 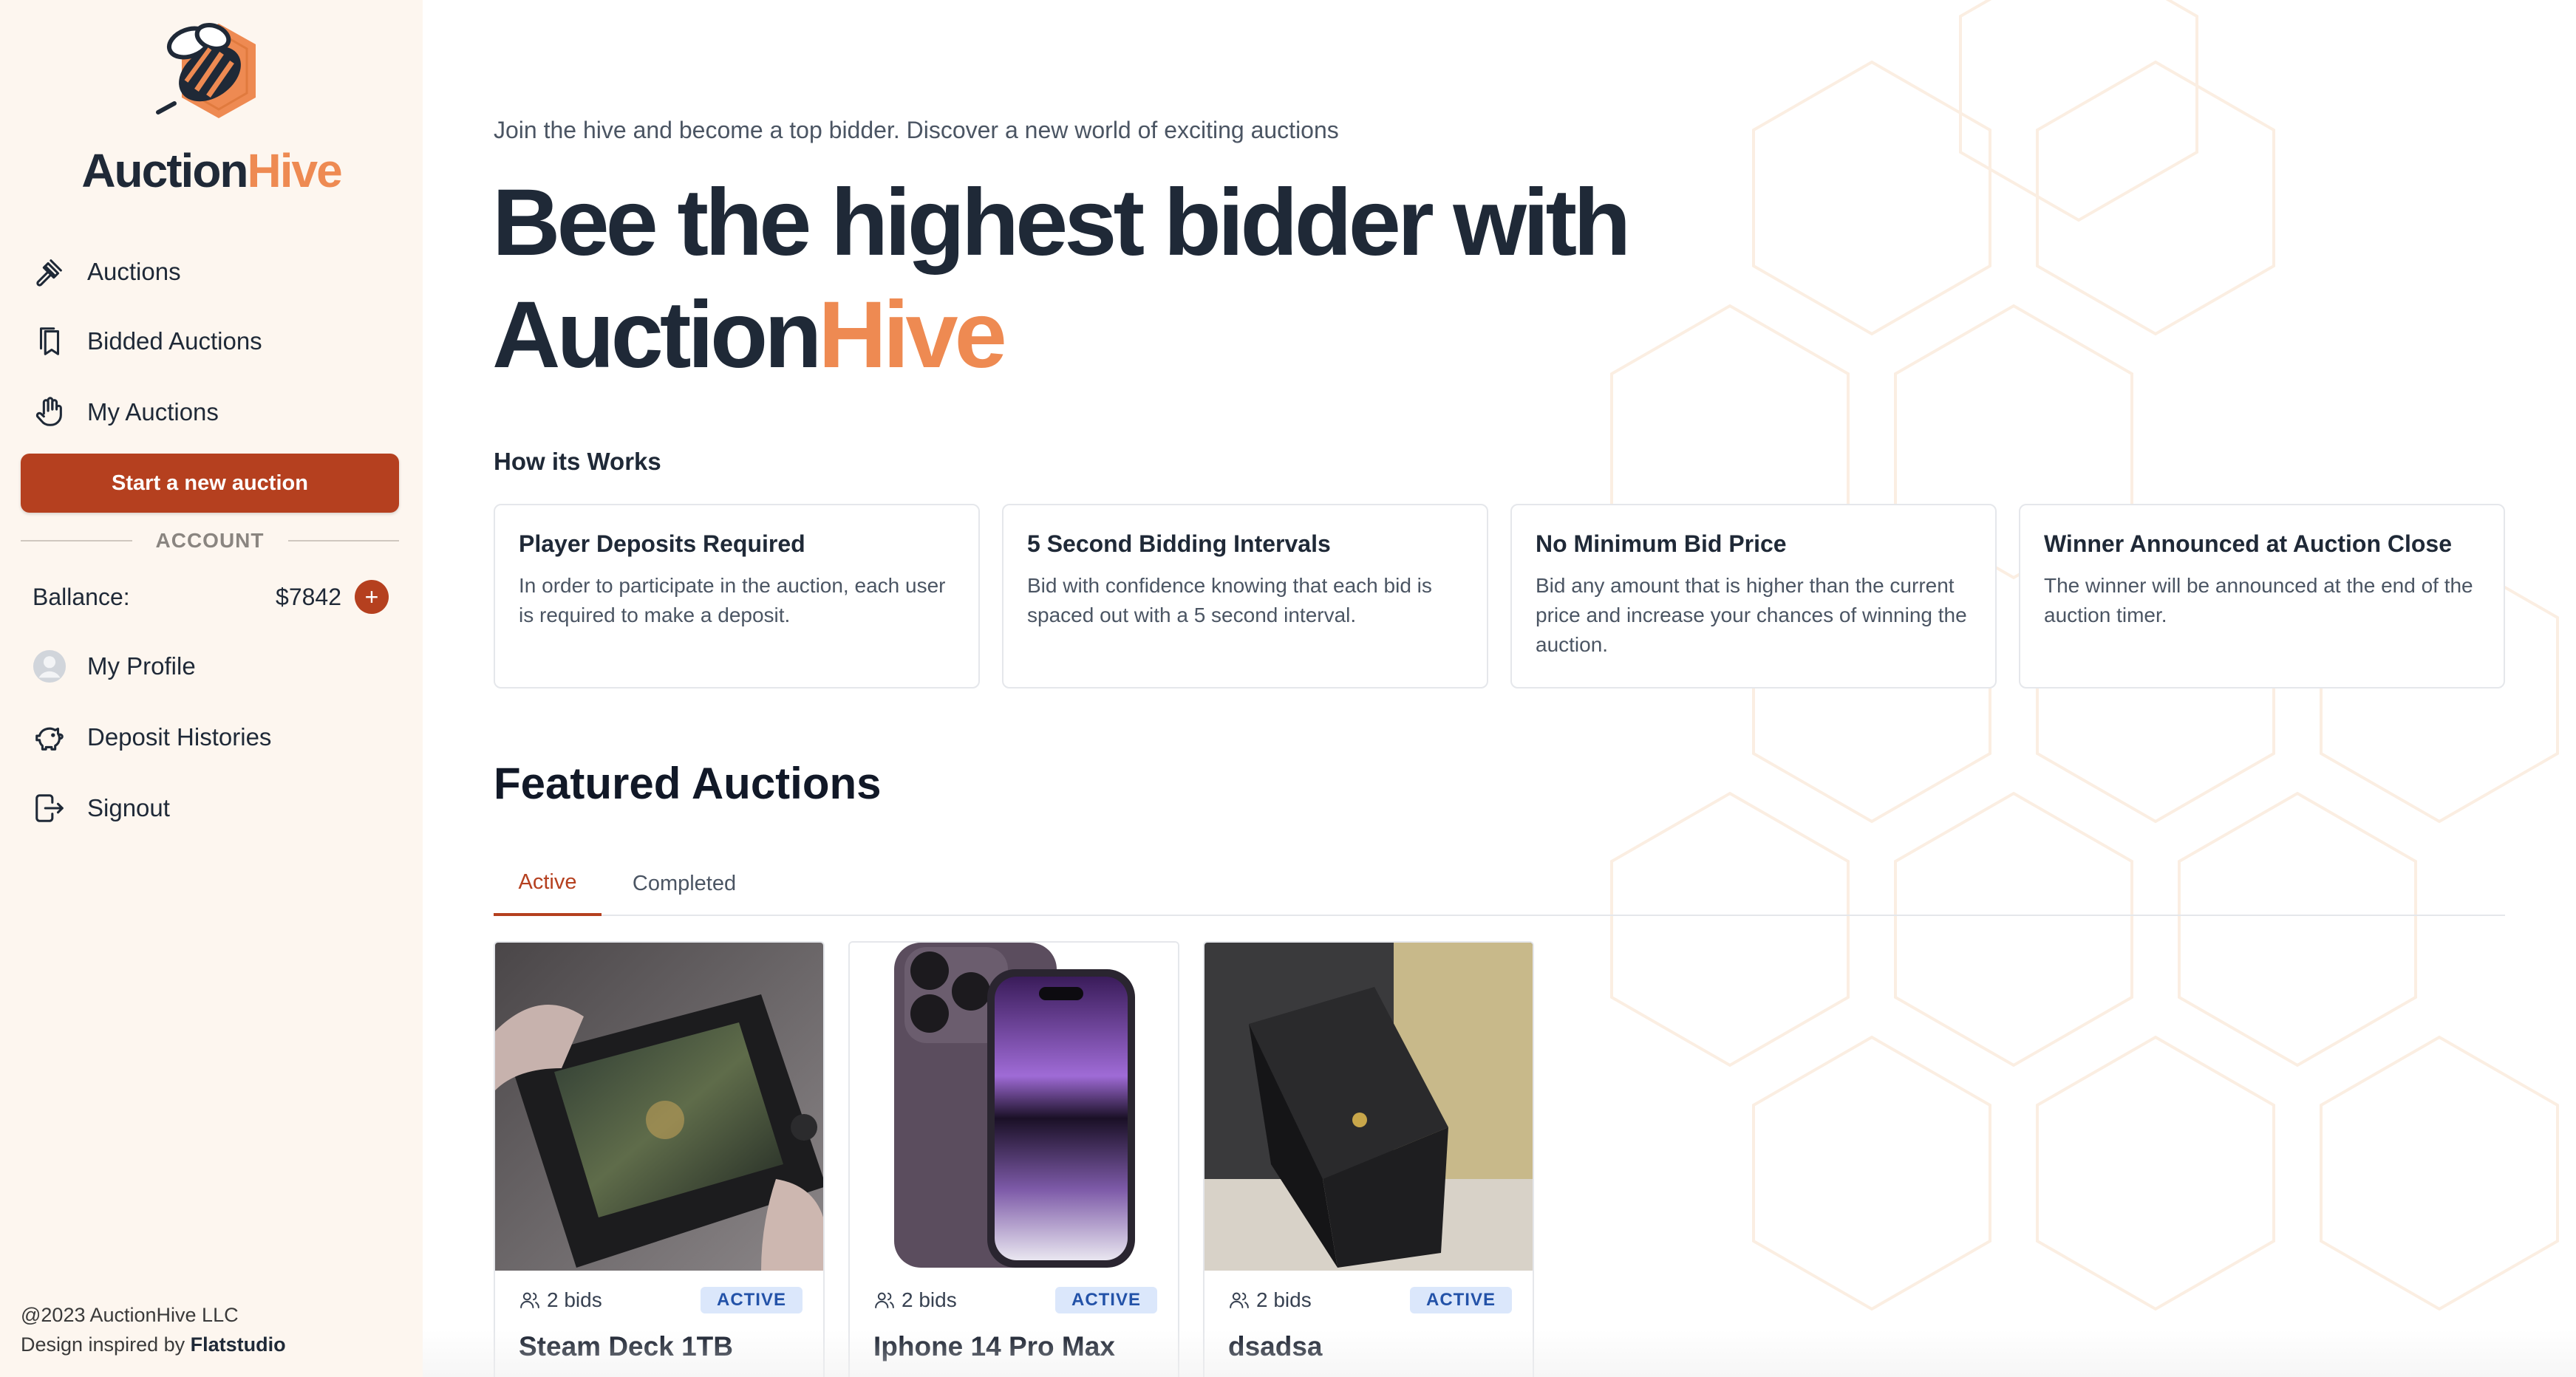 I want to click on product-image-steam-deck, so click(x=659, y=1107).